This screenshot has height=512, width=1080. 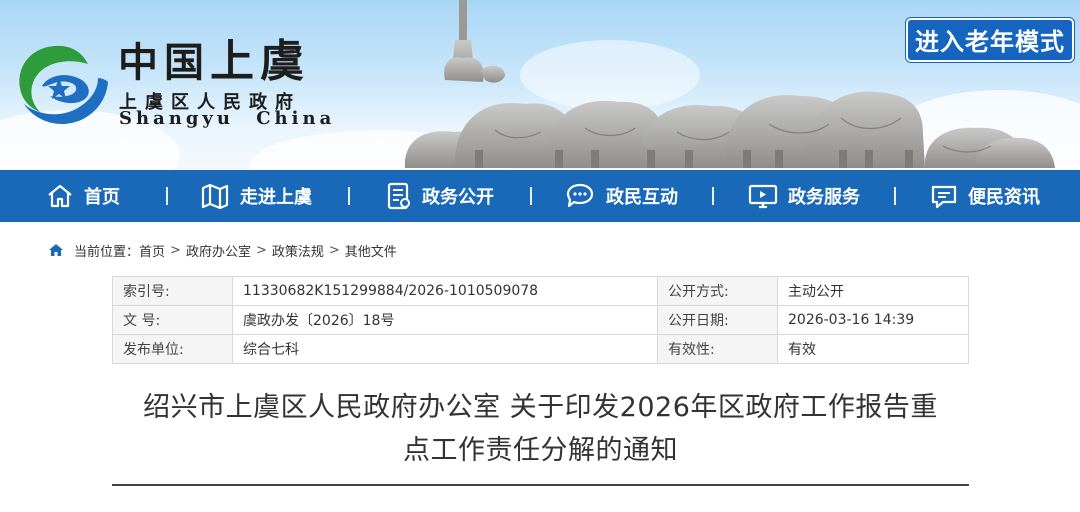 What do you see at coordinates (62, 83) in the screenshot?
I see `site-logo-icon` at bounding box center [62, 83].